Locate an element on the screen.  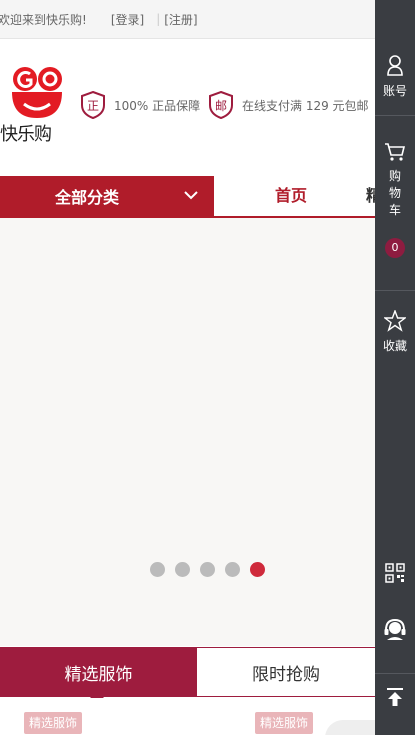
svg-text: 正 is located at coordinates (93, 106).